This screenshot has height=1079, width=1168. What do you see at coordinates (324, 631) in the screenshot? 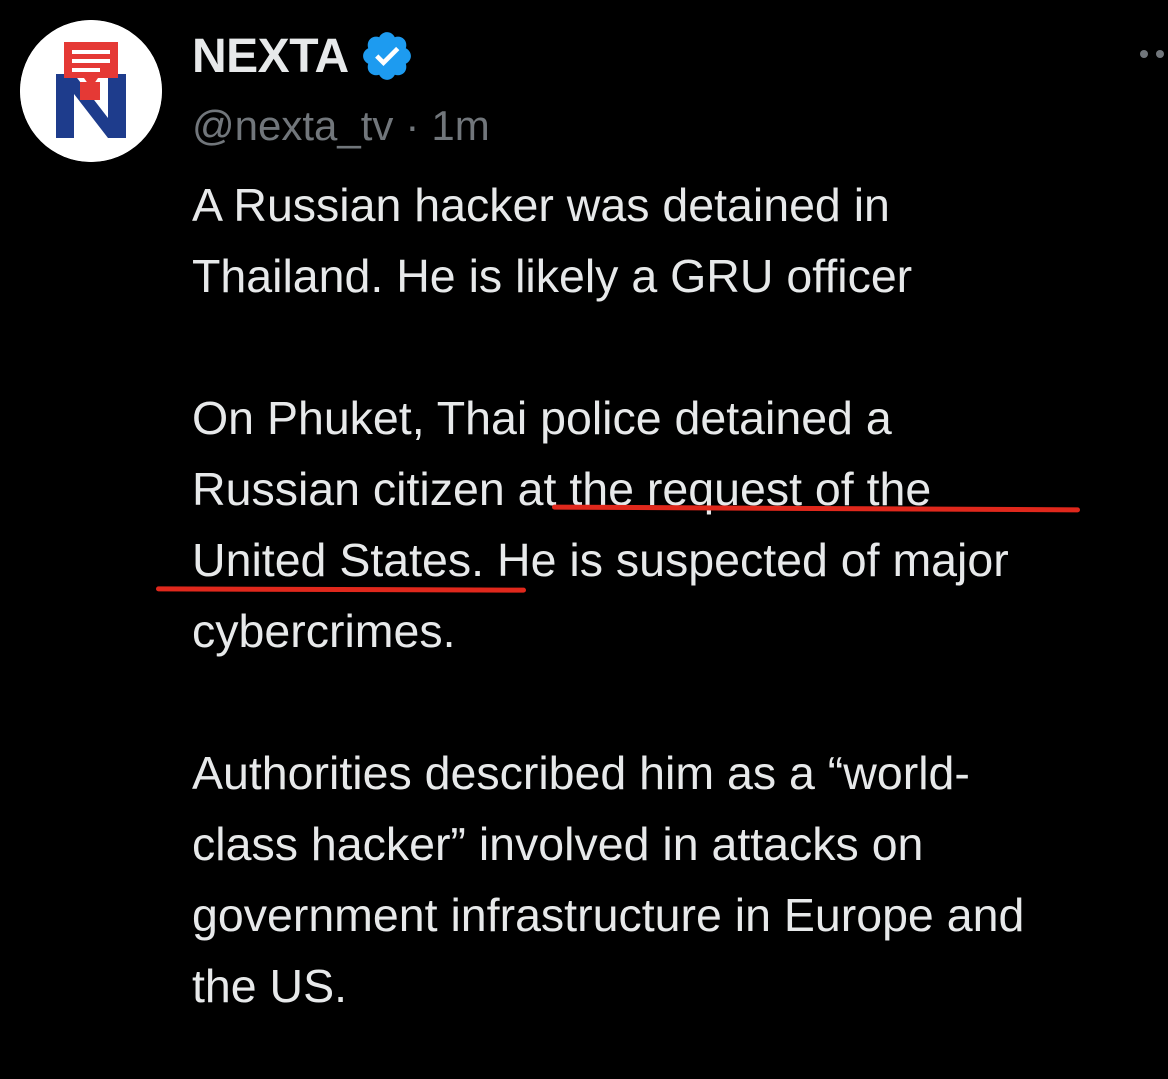
I see `tweet-line: cybercrimes.` at bounding box center [324, 631].